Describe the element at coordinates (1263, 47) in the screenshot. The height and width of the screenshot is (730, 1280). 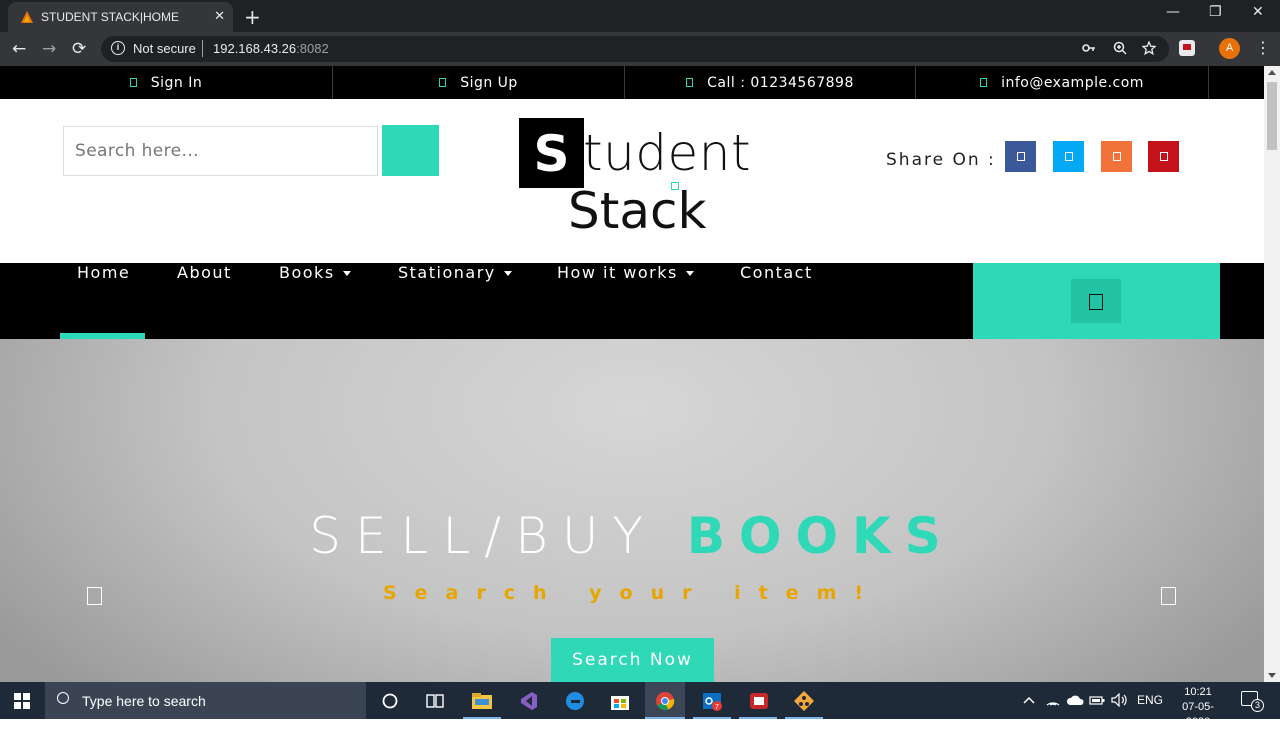
I see `browser-menu-icon: ⋮` at that location.